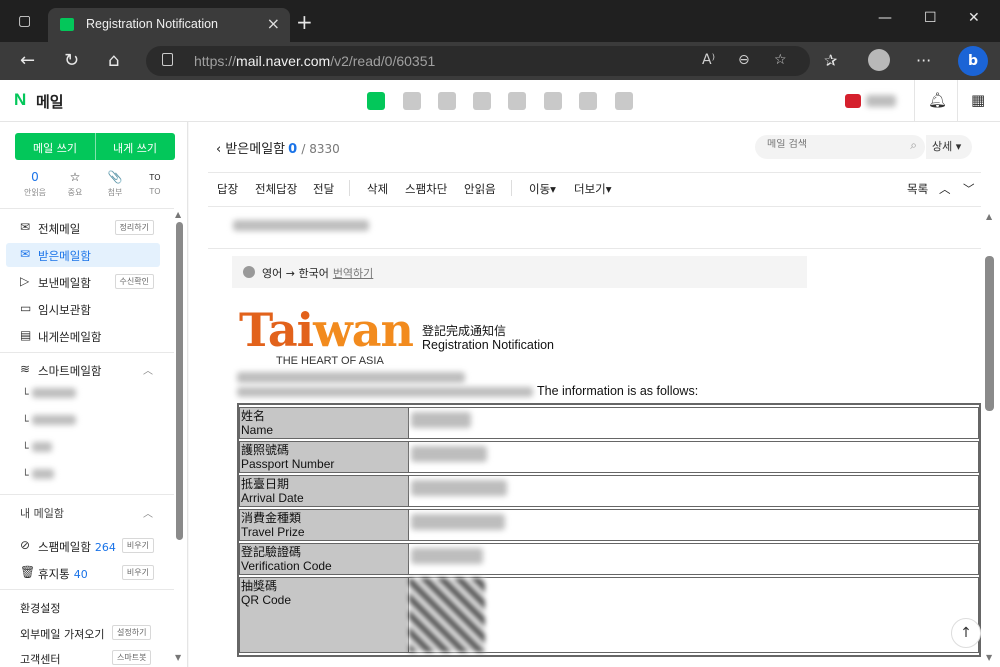  Describe the element at coordinates (426, 189) in the screenshot. I see `spam-block-button: 스팸차단` at that location.